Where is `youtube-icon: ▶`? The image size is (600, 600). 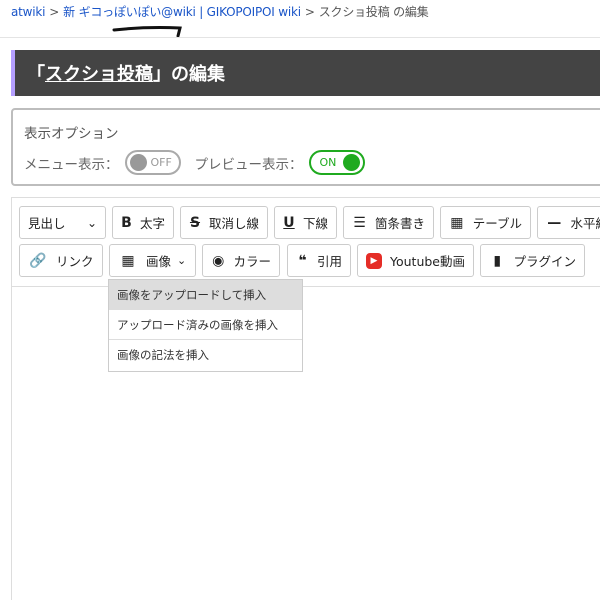
youtube-icon: ▶ is located at coordinates (374, 260).